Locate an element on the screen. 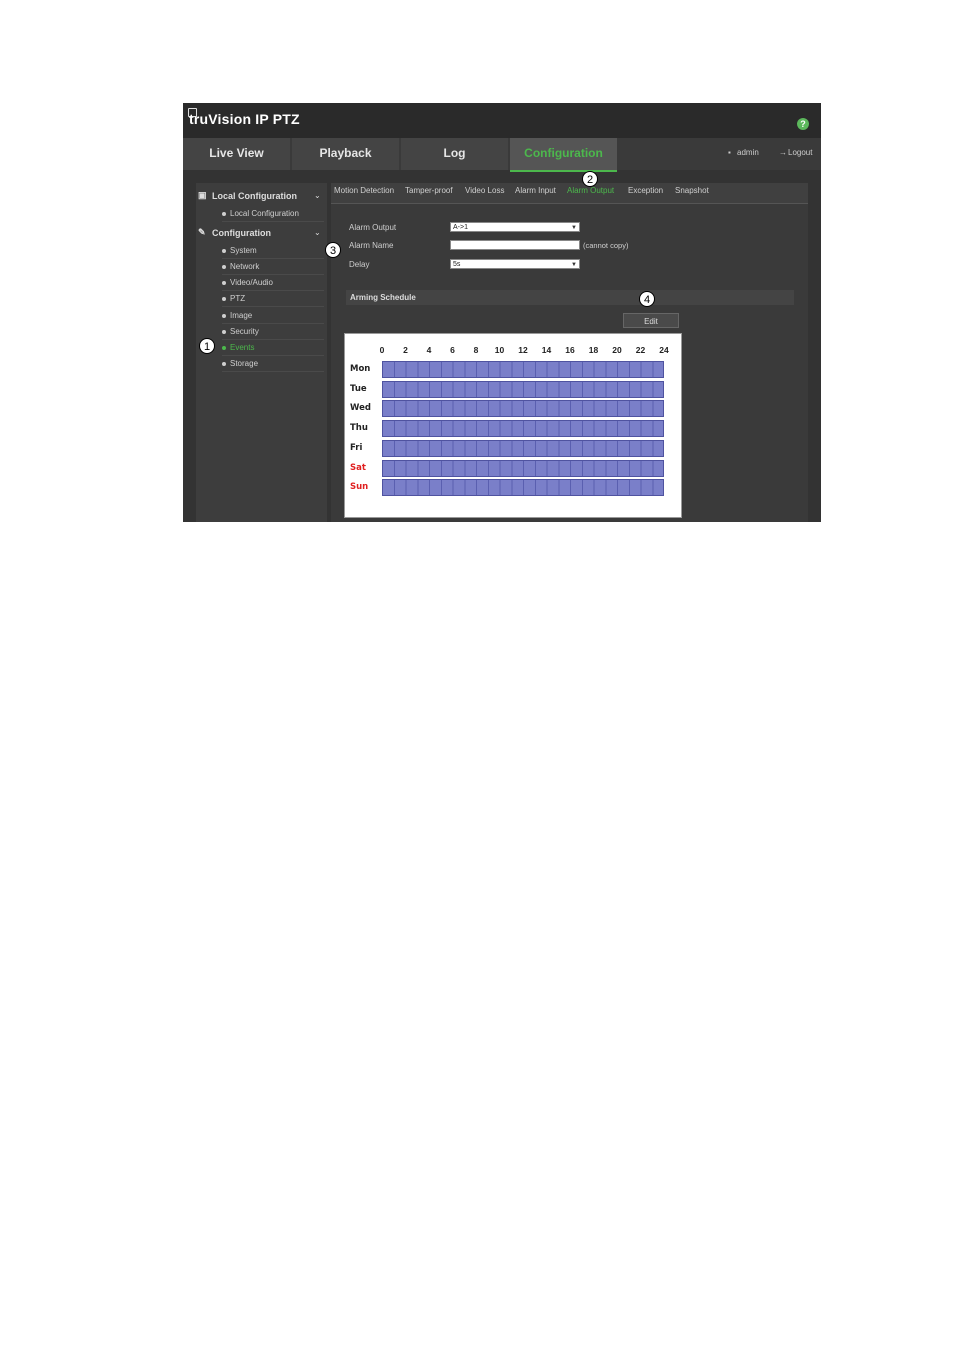  day-label: Thu is located at coordinates (359, 428).